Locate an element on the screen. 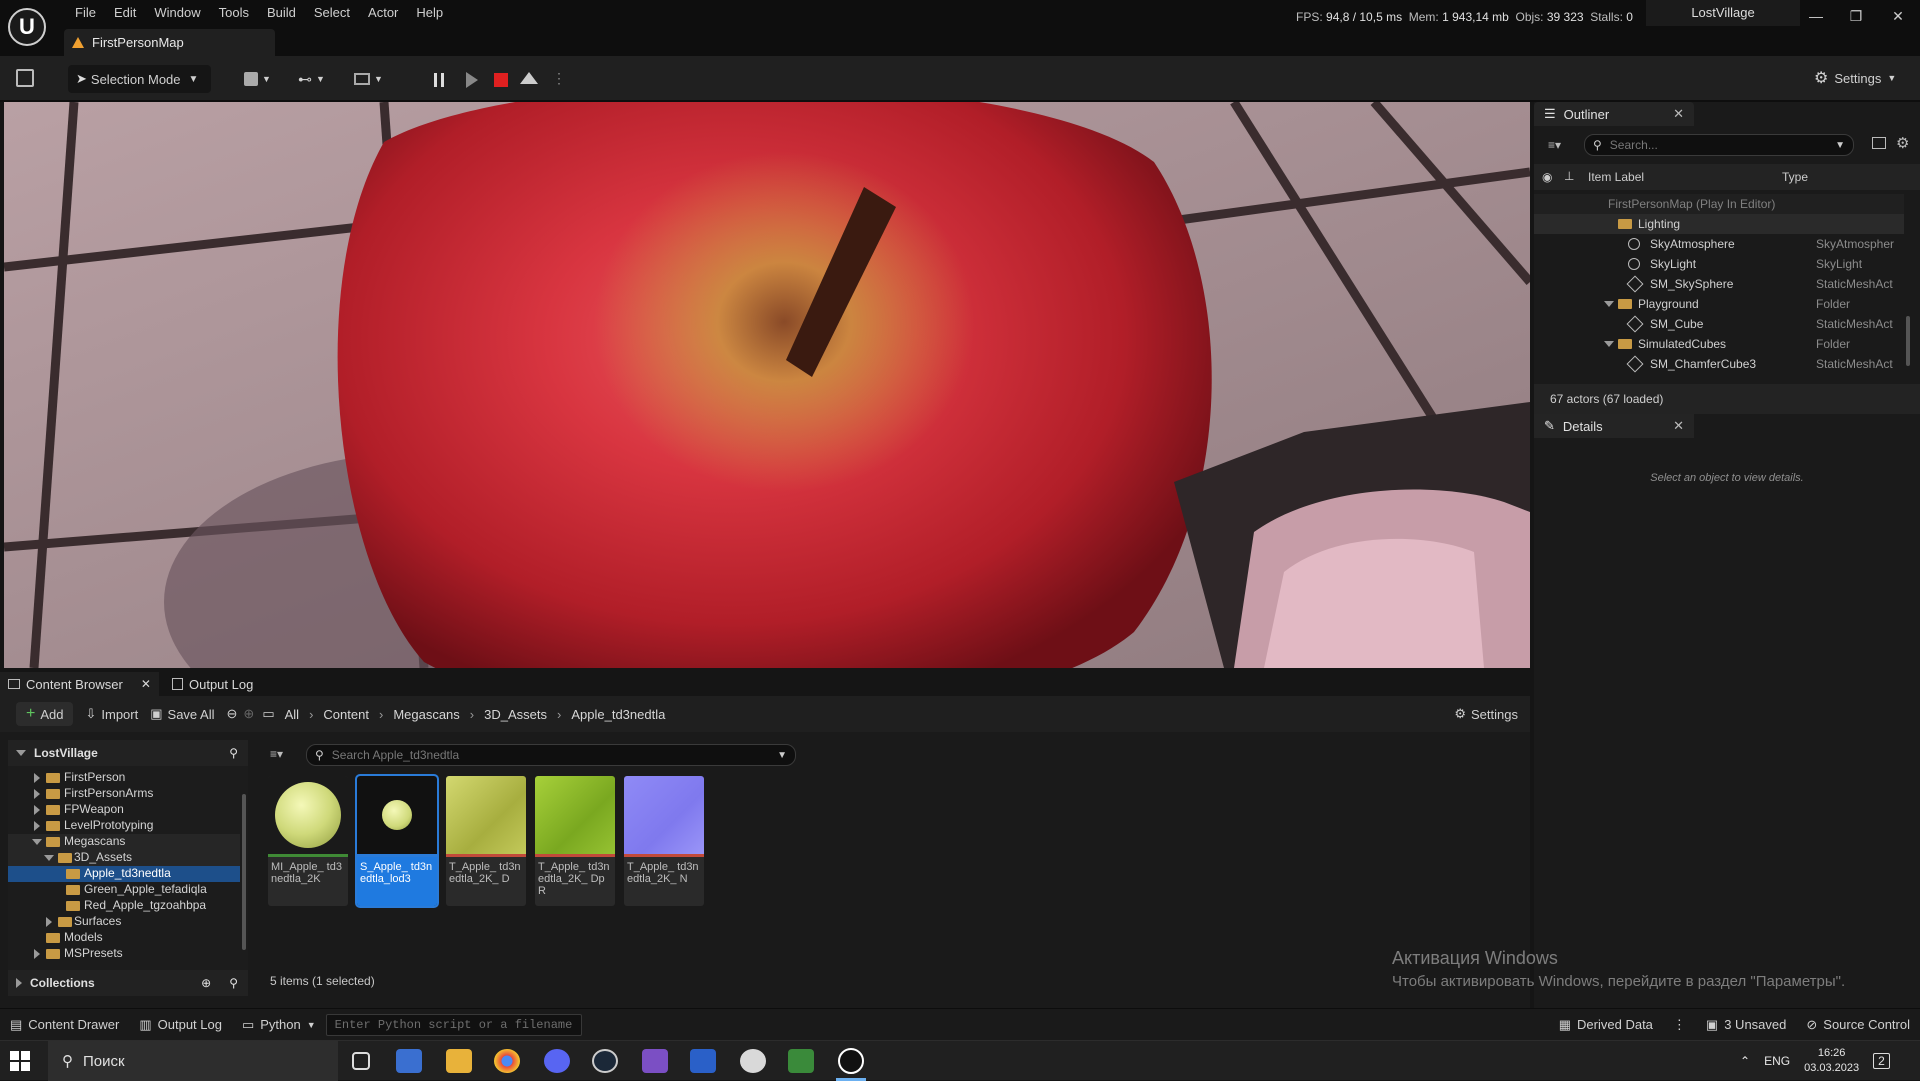 The width and height of the screenshot is (1920, 1081). folder-levelprototyping: LevelPrototyping is located at coordinates (124, 826).